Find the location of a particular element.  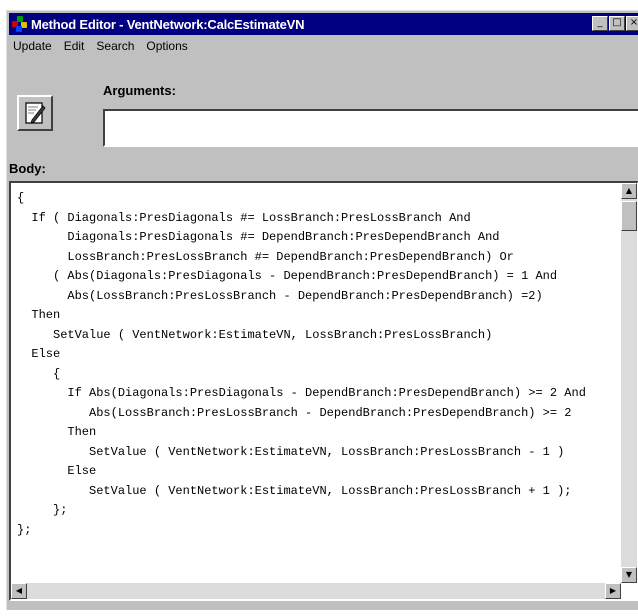

scroll-down-button: ▼ is located at coordinates (629, 575).